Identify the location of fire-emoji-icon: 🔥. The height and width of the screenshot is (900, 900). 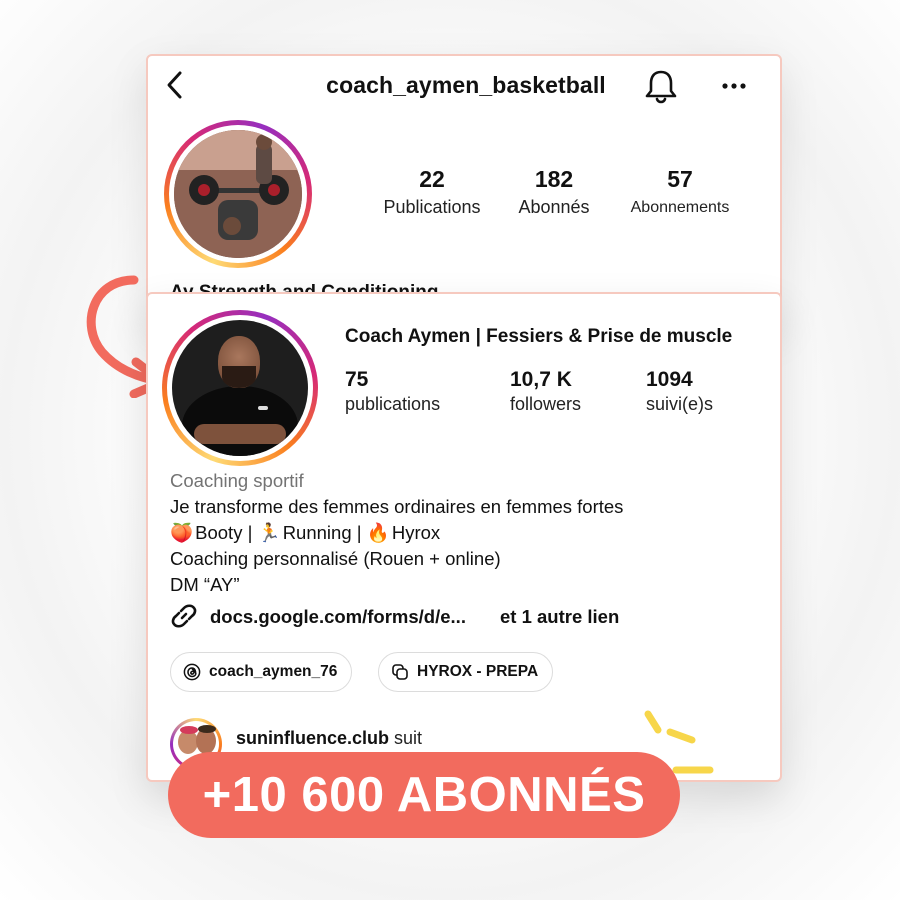
(378, 532).